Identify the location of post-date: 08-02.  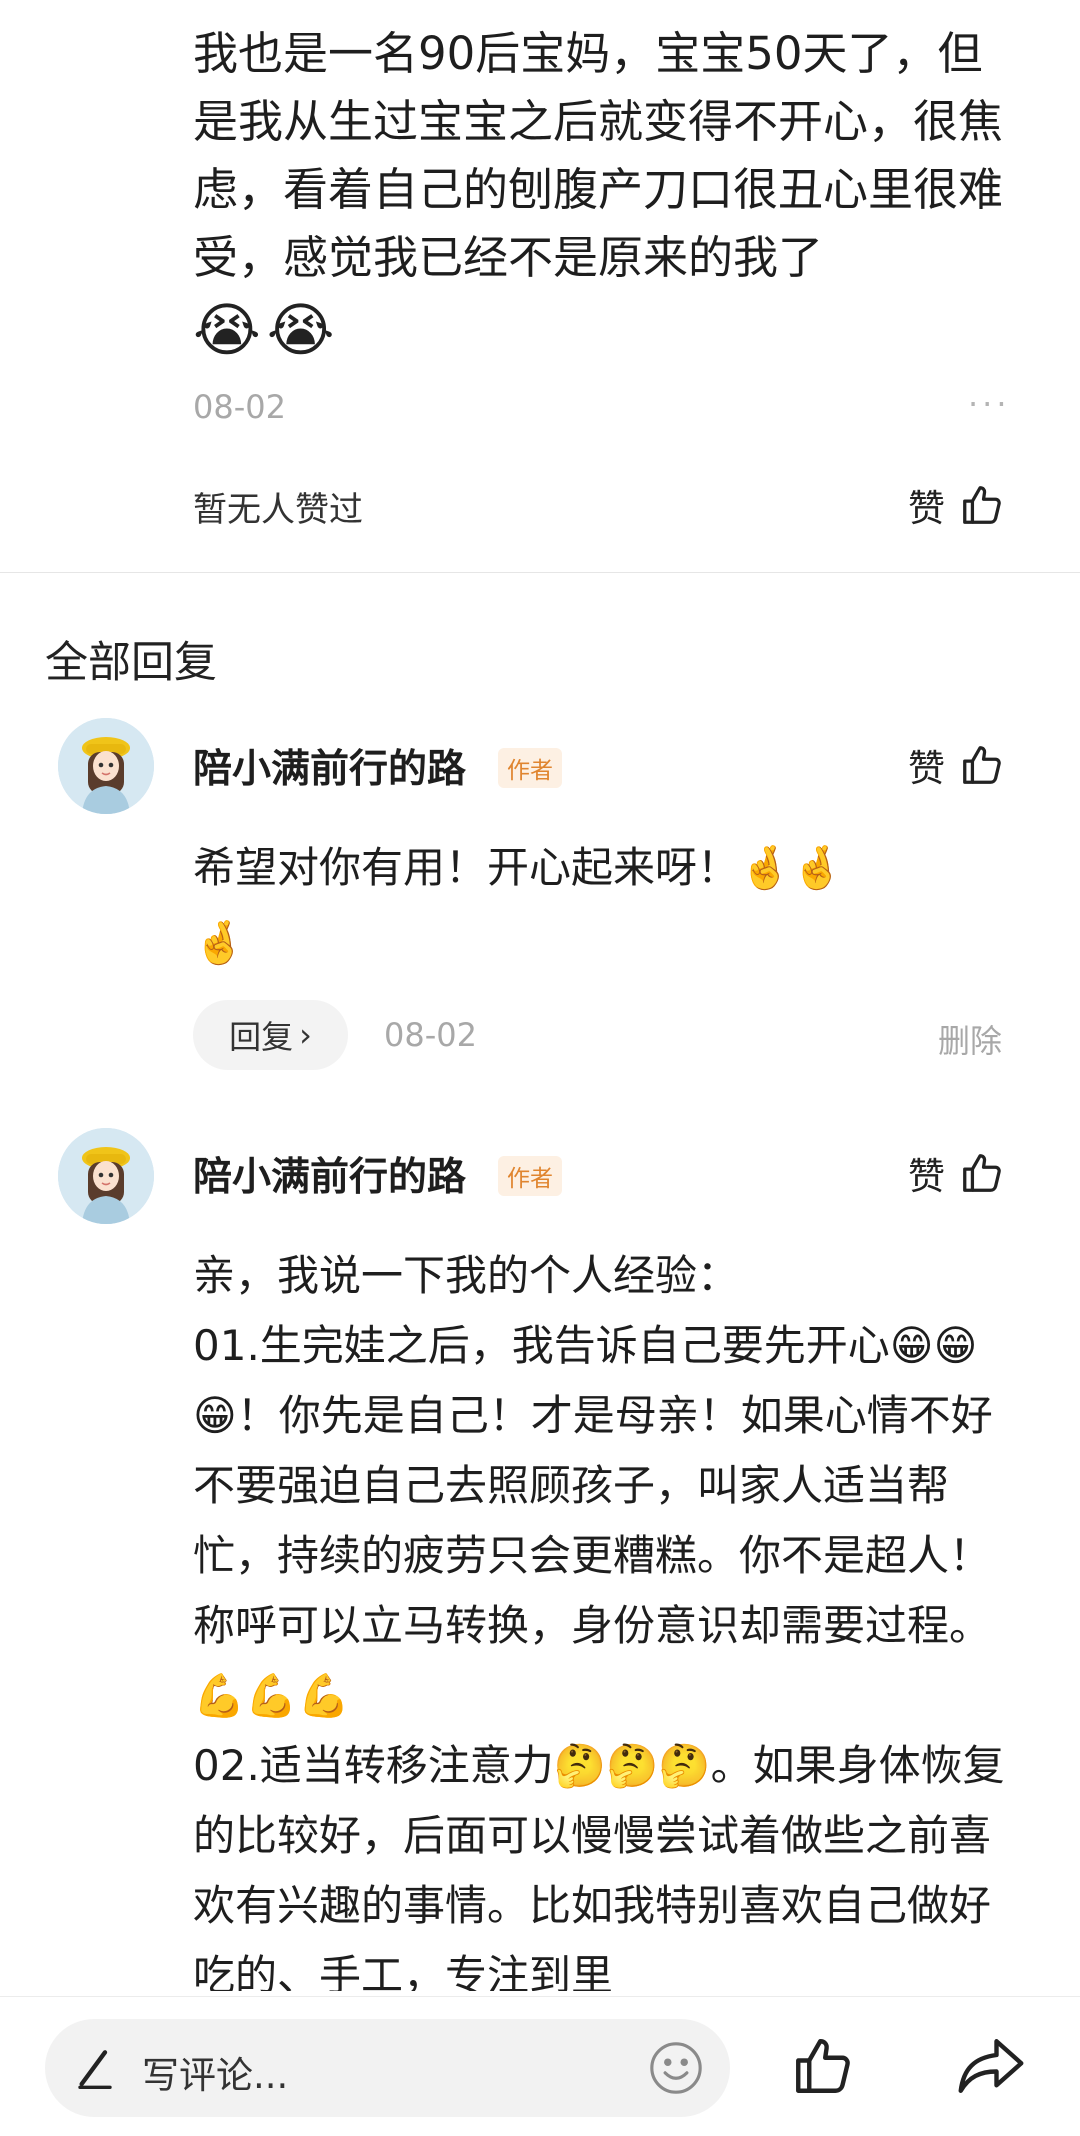
(239, 407).